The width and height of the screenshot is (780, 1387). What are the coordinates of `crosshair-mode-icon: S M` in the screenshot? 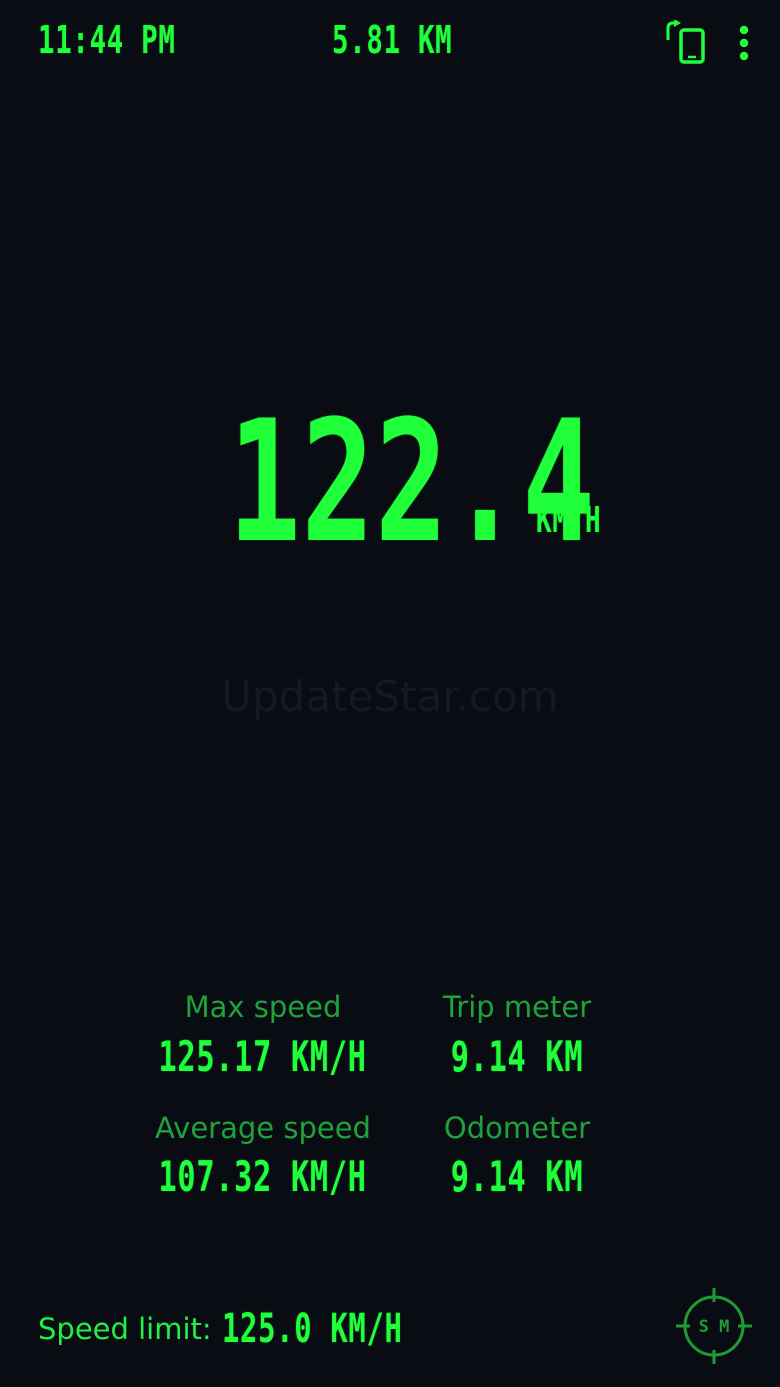 It's located at (714, 1326).